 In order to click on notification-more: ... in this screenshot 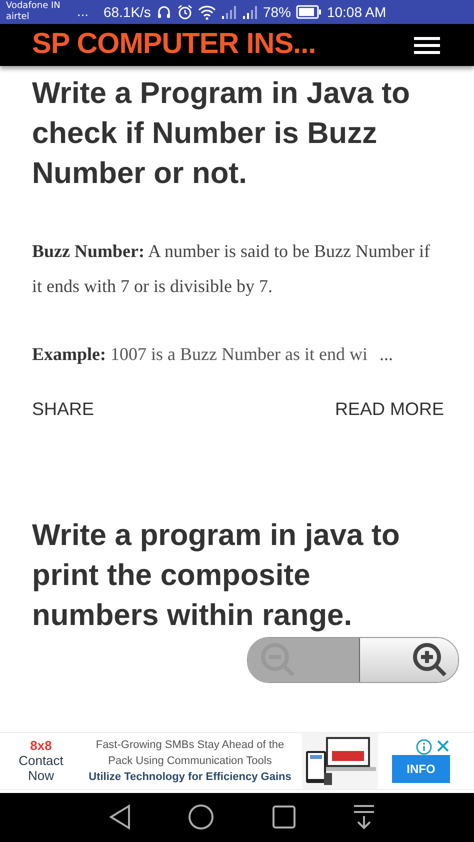, I will do `click(82, 11)`.